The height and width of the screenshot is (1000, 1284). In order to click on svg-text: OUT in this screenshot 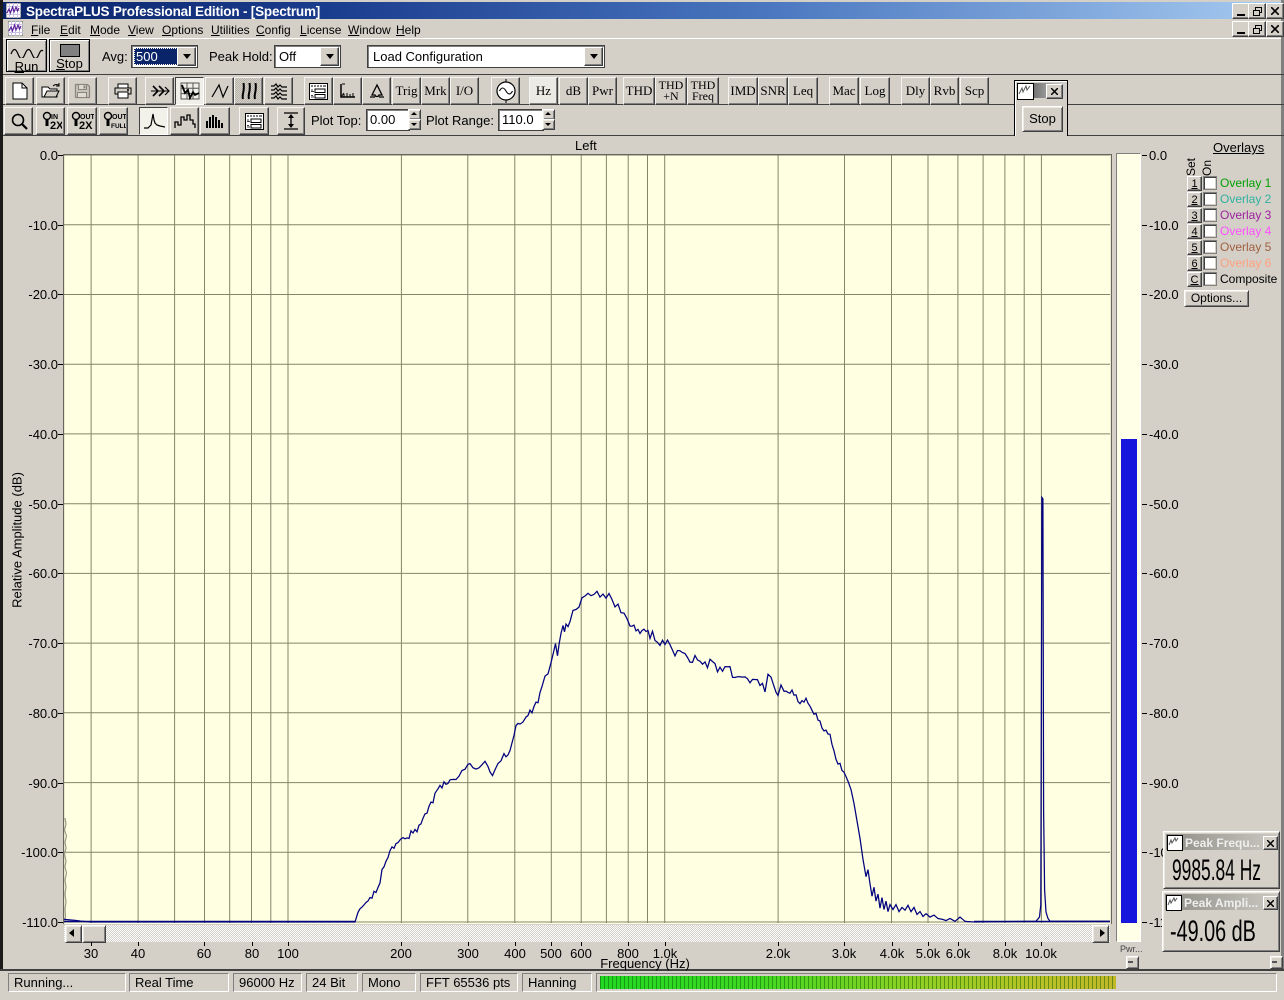, I will do `click(119, 117)`.